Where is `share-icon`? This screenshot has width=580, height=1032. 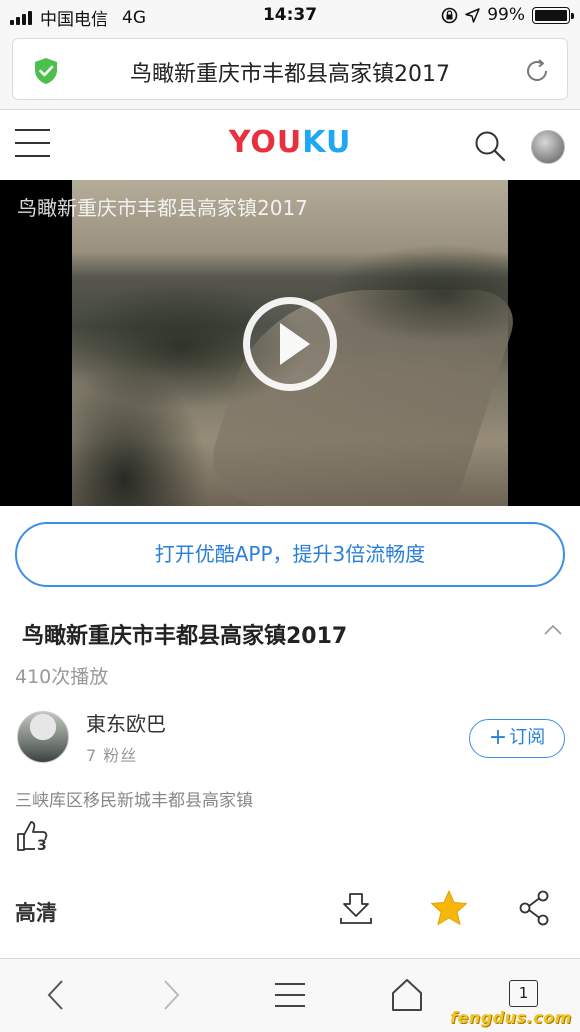
share-icon is located at coordinates (535, 908).